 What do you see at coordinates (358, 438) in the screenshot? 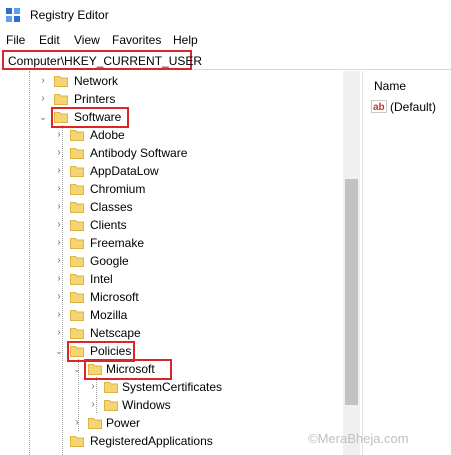
I see `watermark-text: ©MeraBheja.com` at bounding box center [358, 438].